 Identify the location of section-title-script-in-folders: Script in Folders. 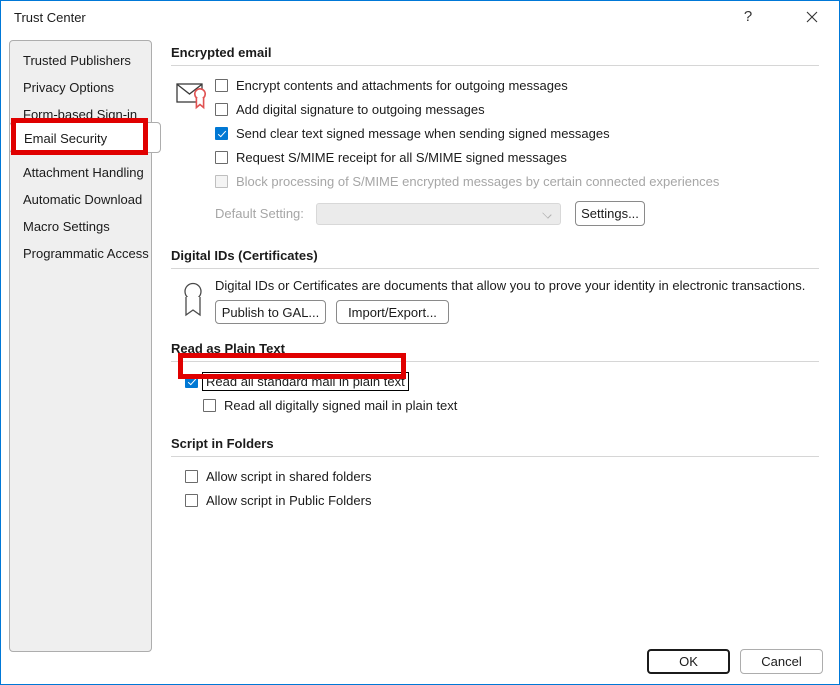
(222, 443).